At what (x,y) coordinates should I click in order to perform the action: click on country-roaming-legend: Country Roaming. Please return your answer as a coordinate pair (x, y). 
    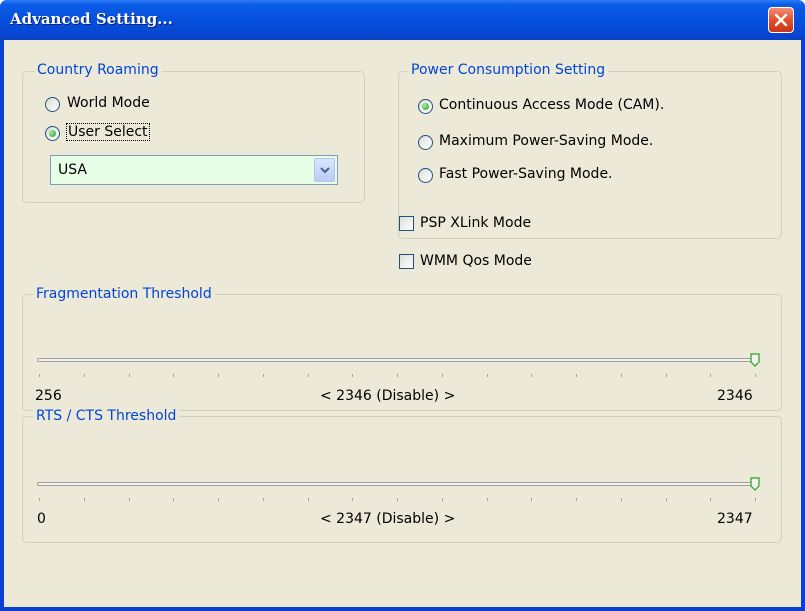
    Looking at the image, I should click on (98, 70).